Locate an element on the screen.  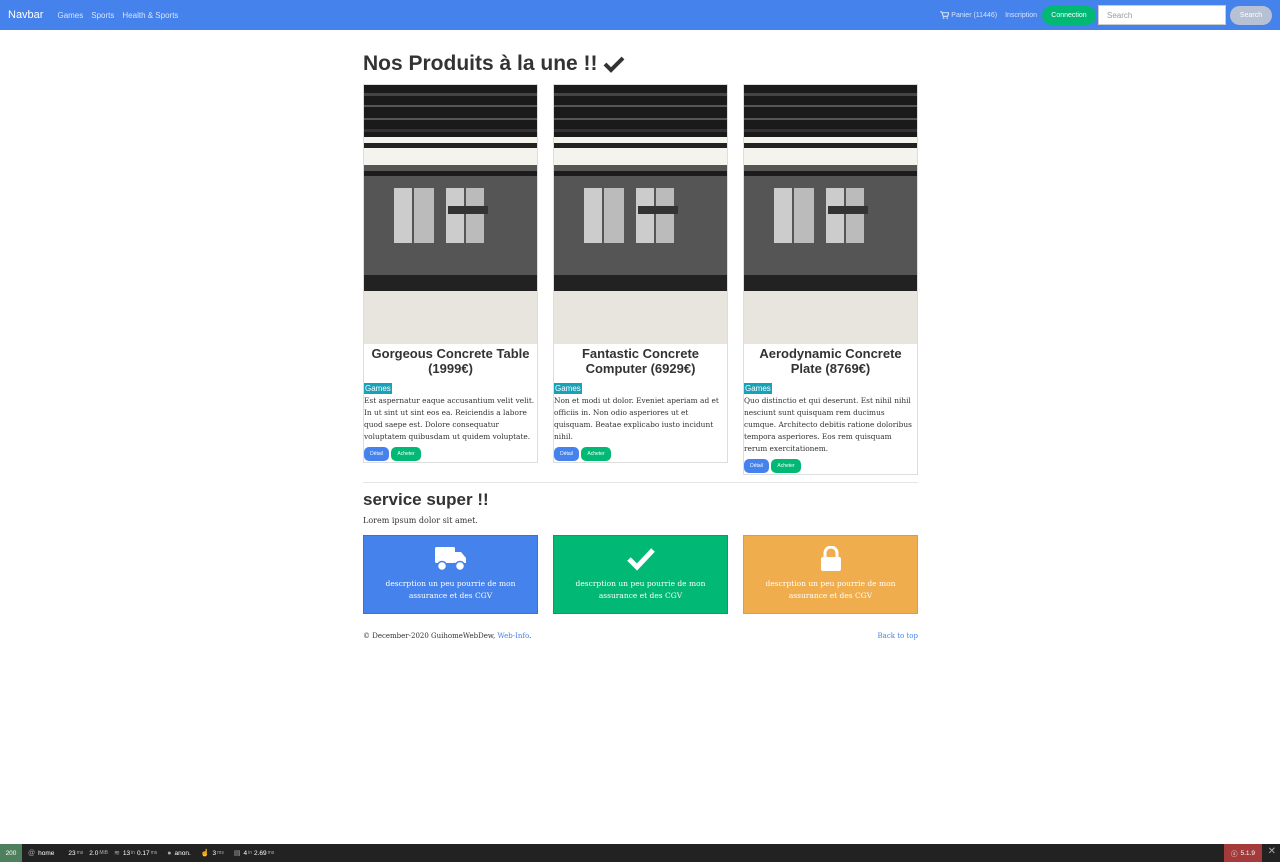
symfony-version: ⓢ 5.1.9 is located at coordinates (1243, 853).